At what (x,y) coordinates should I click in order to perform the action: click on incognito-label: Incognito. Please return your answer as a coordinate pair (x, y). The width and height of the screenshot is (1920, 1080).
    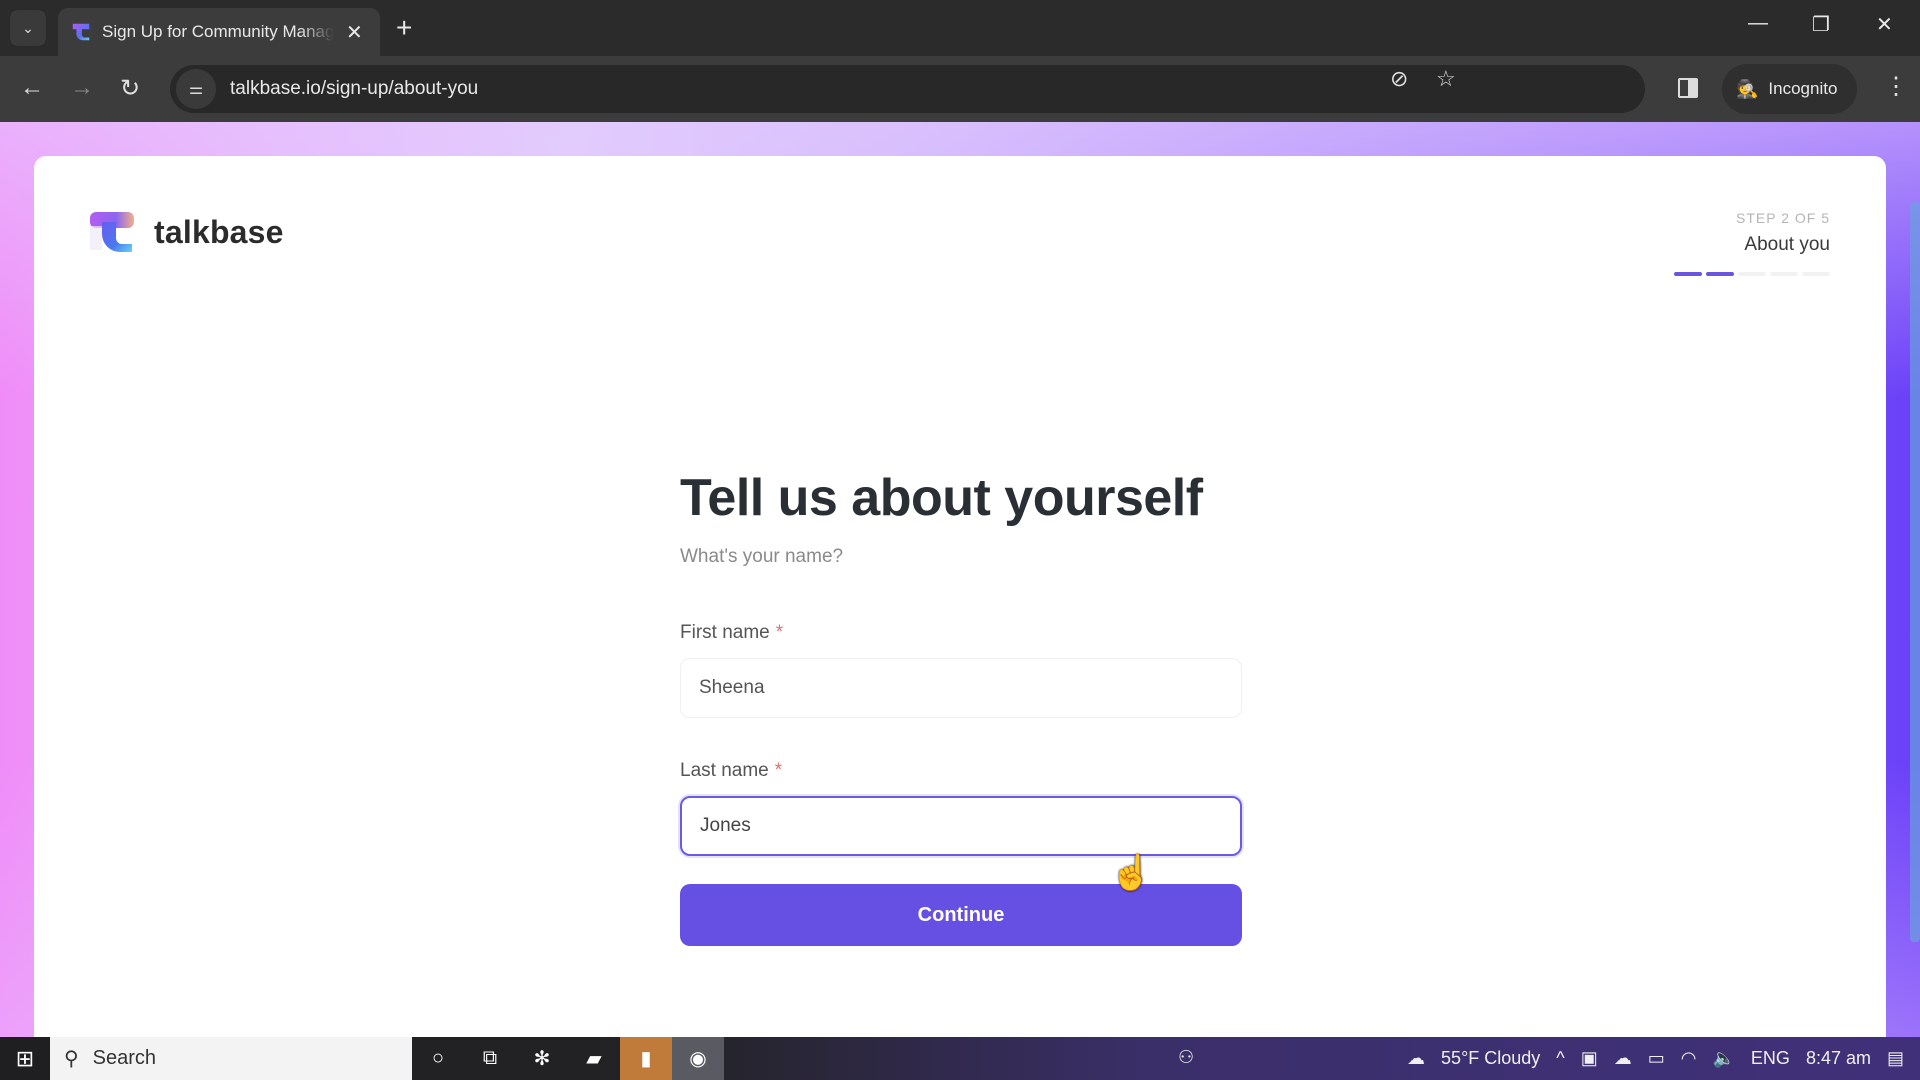
    Looking at the image, I should click on (1803, 88).